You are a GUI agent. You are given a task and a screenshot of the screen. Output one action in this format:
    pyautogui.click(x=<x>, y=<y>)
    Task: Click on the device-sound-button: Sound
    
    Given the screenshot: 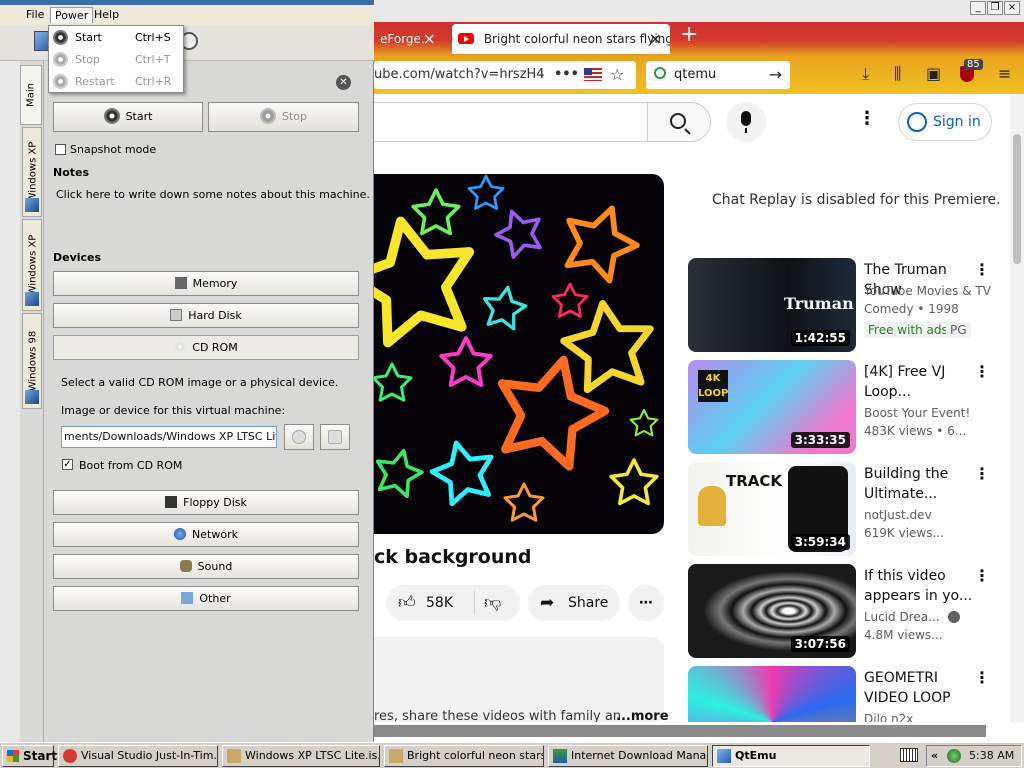 What is the action you would take?
    pyautogui.click(x=206, y=566)
    